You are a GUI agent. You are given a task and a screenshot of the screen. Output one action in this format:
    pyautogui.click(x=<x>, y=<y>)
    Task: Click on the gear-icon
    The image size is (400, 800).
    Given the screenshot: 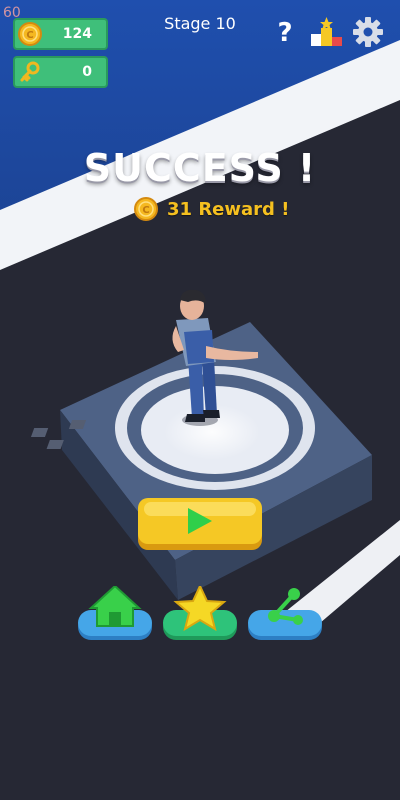 What is the action you would take?
    pyautogui.click(x=368, y=32)
    